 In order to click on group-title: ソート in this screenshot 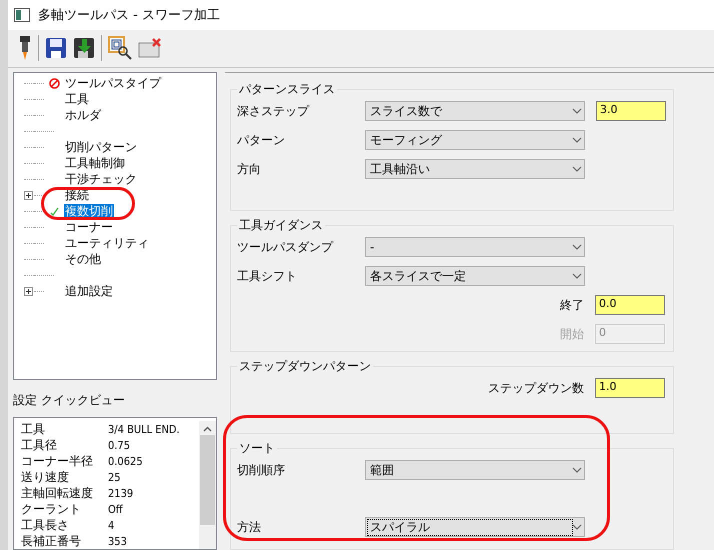, I will do `click(257, 448)`.